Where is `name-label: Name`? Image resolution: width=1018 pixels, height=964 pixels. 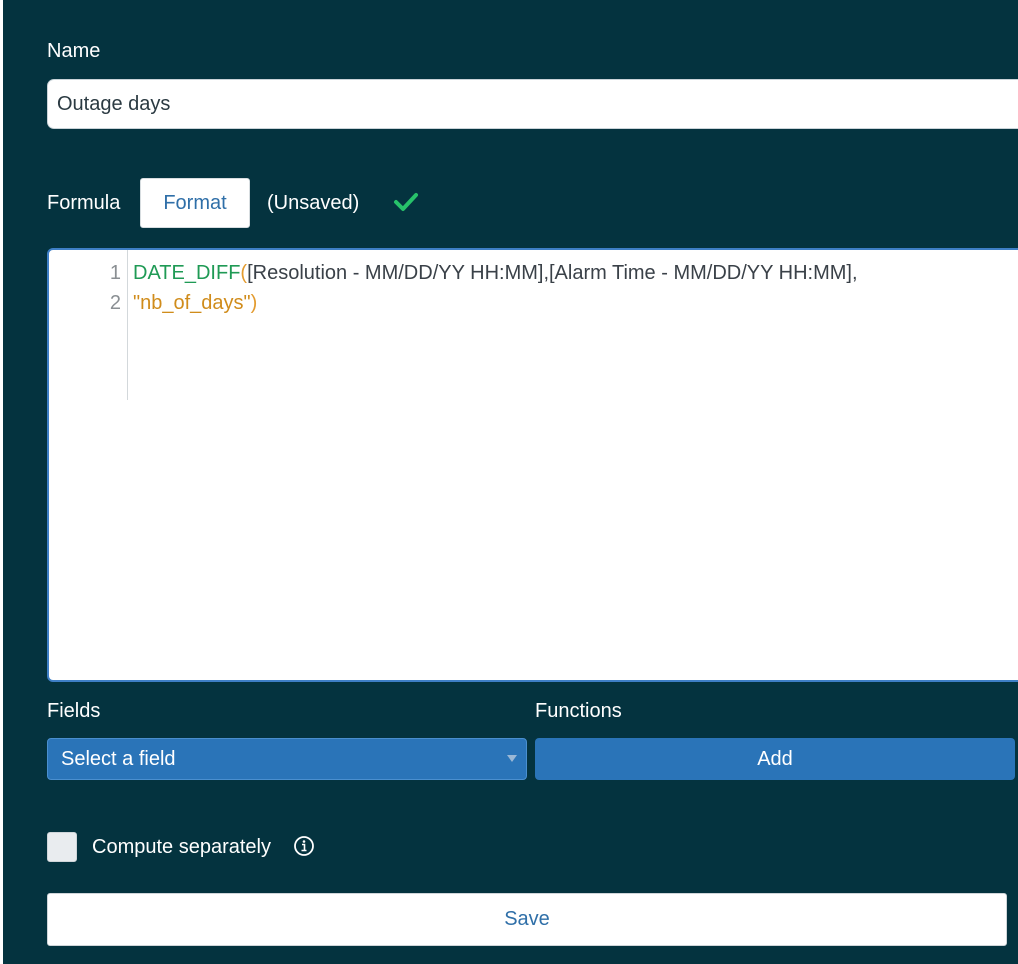
name-label: Name is located at coordinates (74, 51).